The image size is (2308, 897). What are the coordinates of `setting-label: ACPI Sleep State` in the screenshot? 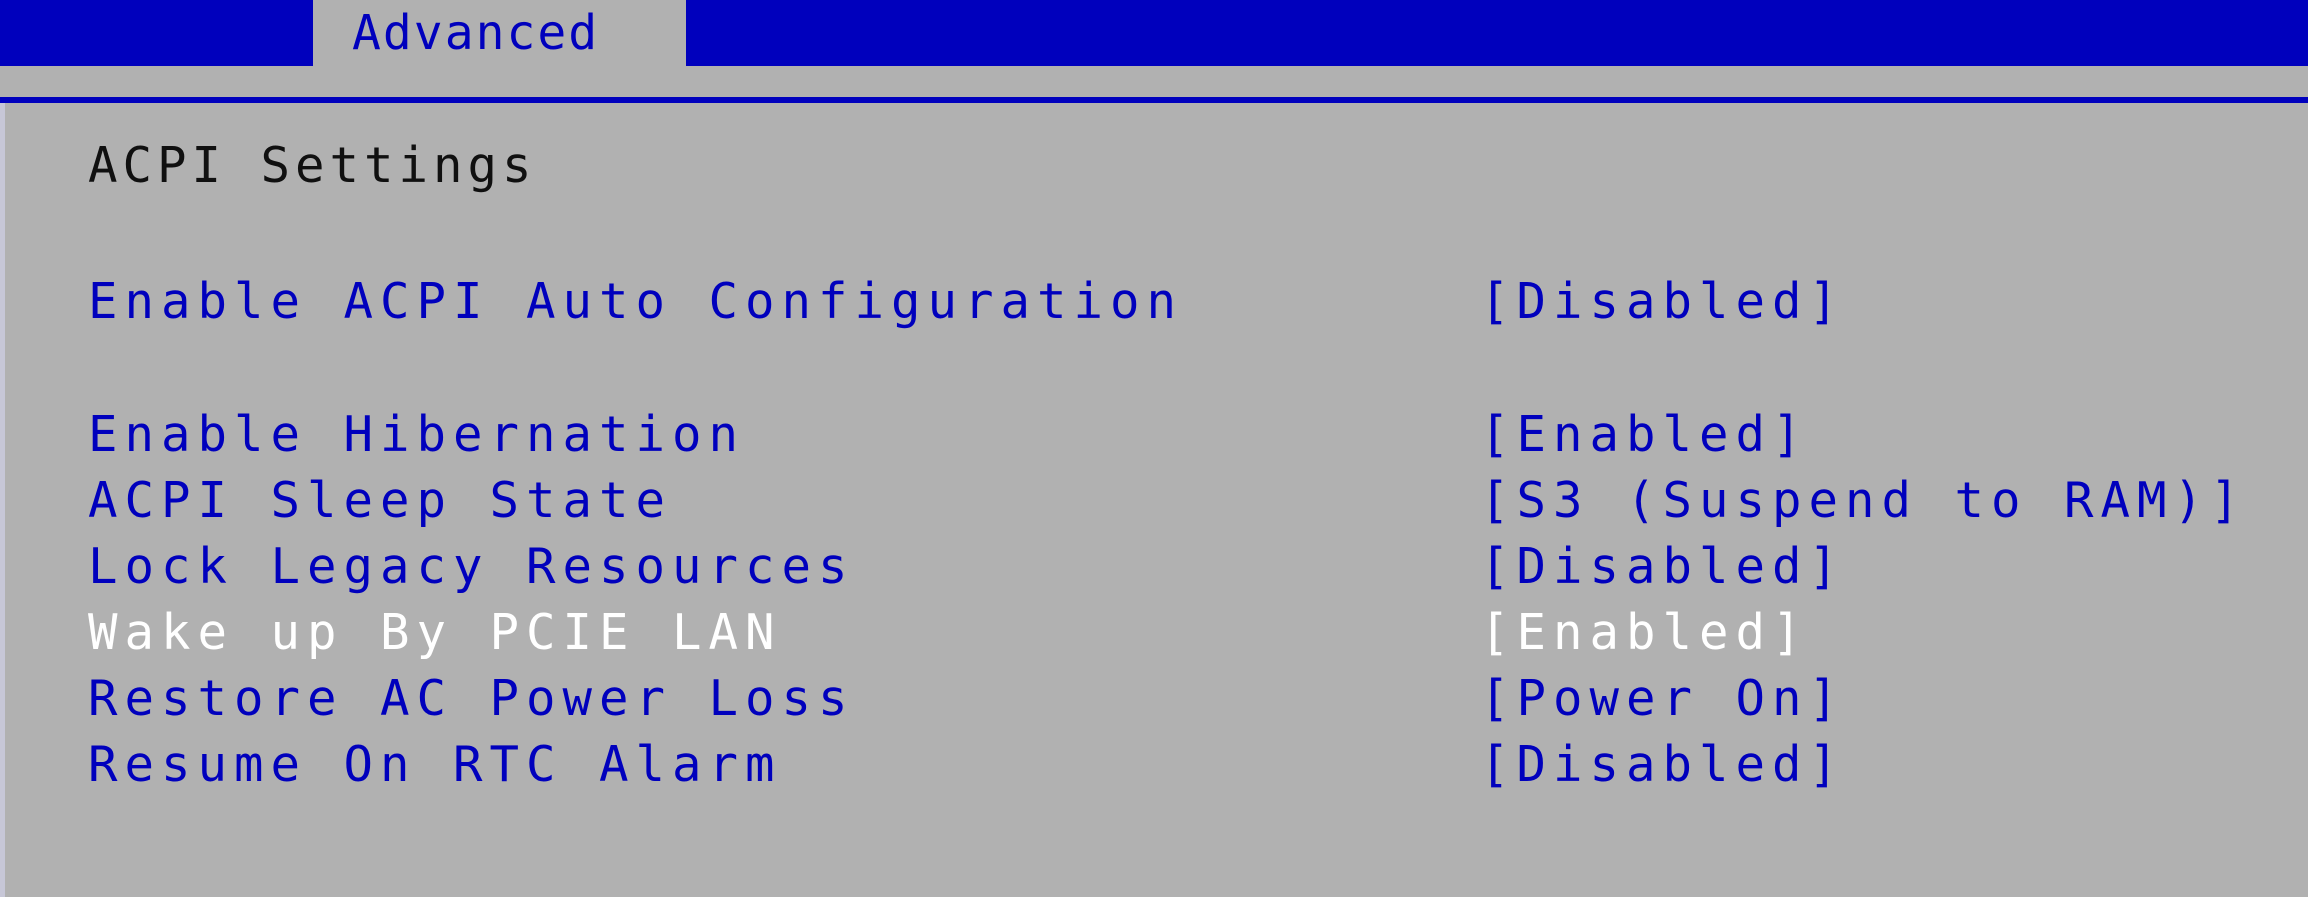 It's located at (380, 500).